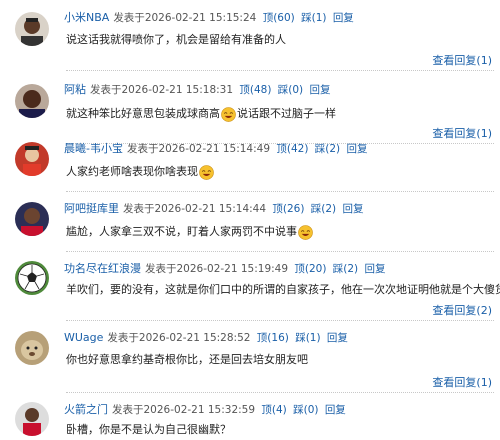  I want to click on animal-photo-icon, so click(32, 348).